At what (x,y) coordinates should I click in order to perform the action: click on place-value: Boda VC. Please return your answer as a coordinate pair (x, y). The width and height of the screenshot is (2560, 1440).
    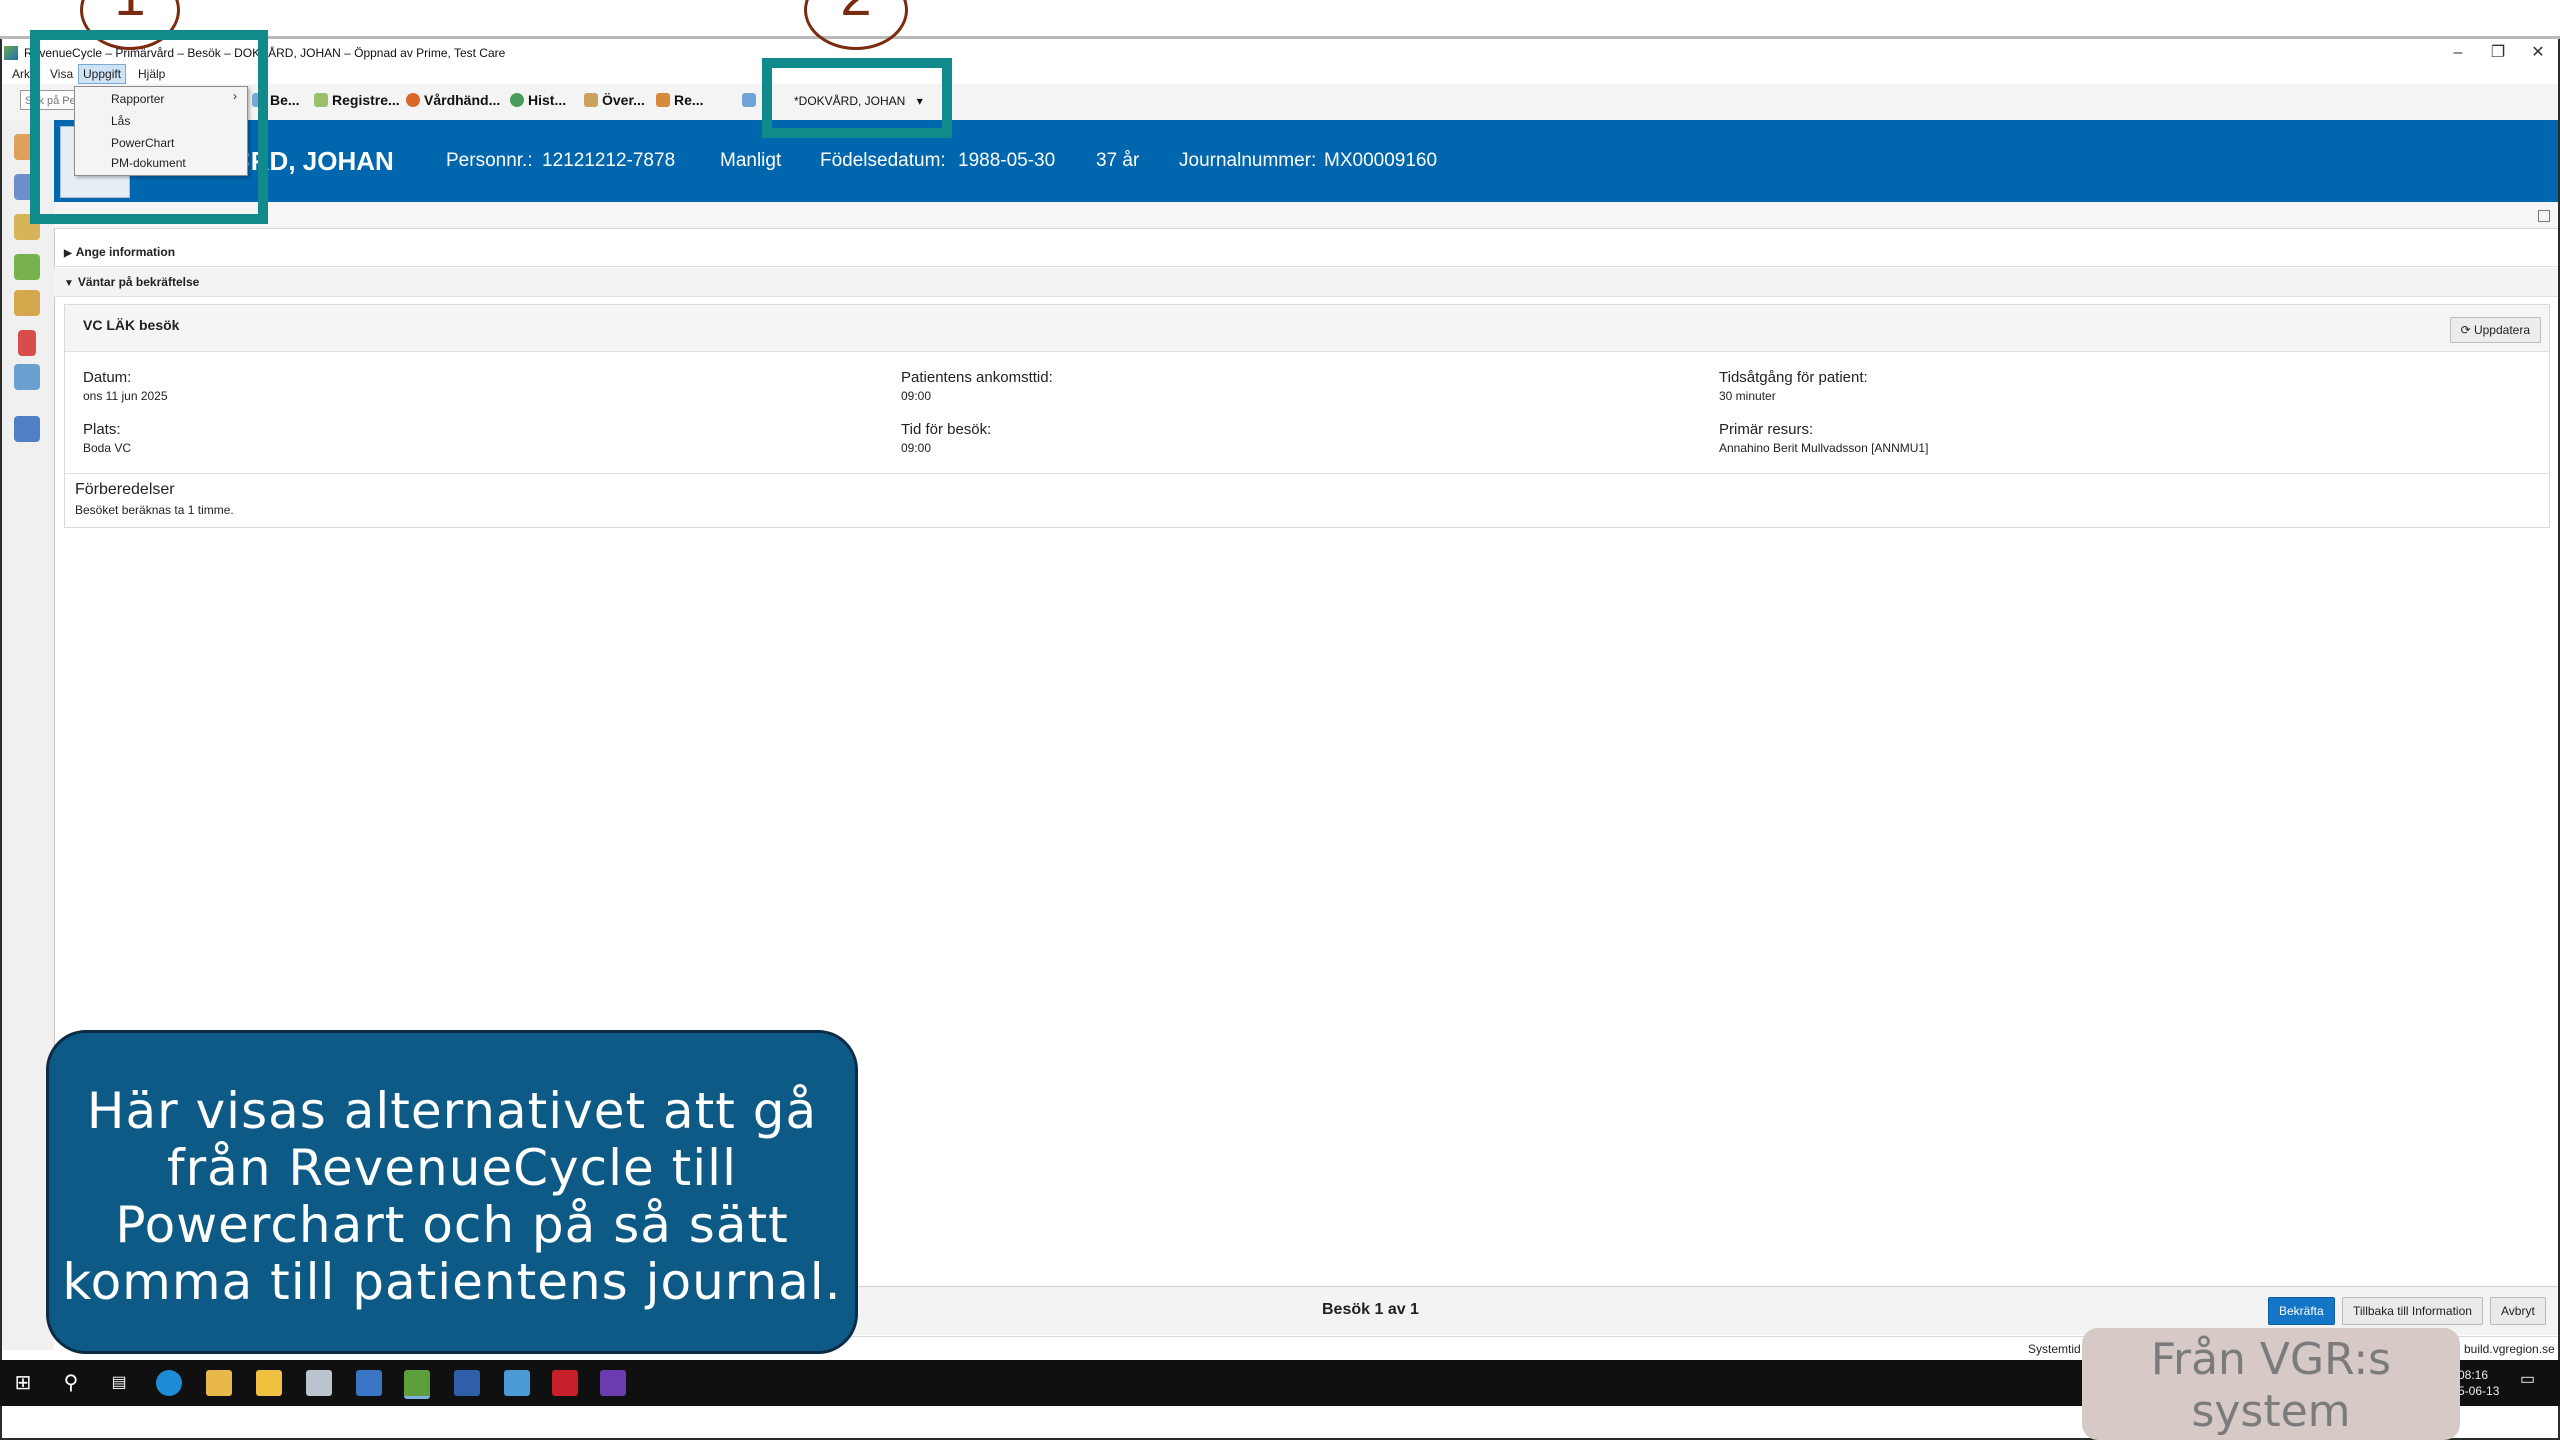
    Looking at the image, I should click on (107, 448).